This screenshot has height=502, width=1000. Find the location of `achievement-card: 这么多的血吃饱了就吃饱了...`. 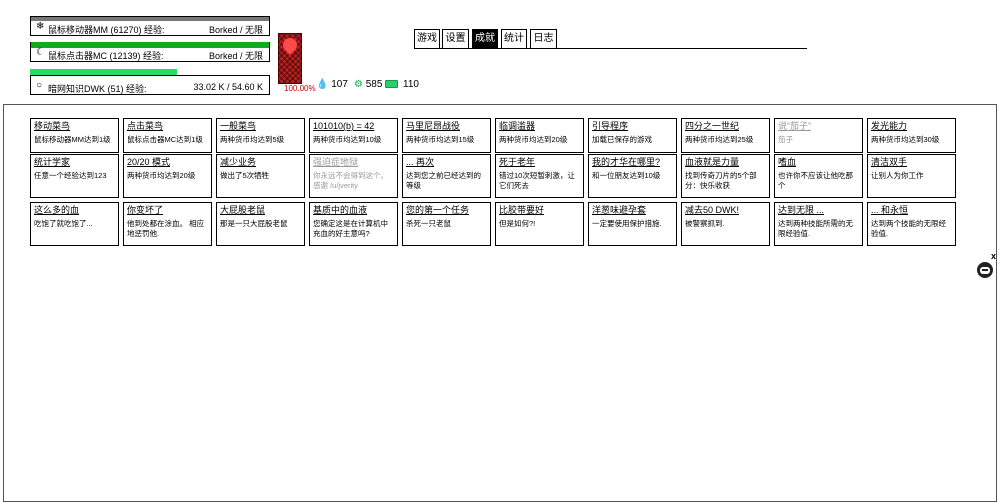

achievement-card: 这么多的血吃饱了就吃饱了... is located at coordinates (74, 224).